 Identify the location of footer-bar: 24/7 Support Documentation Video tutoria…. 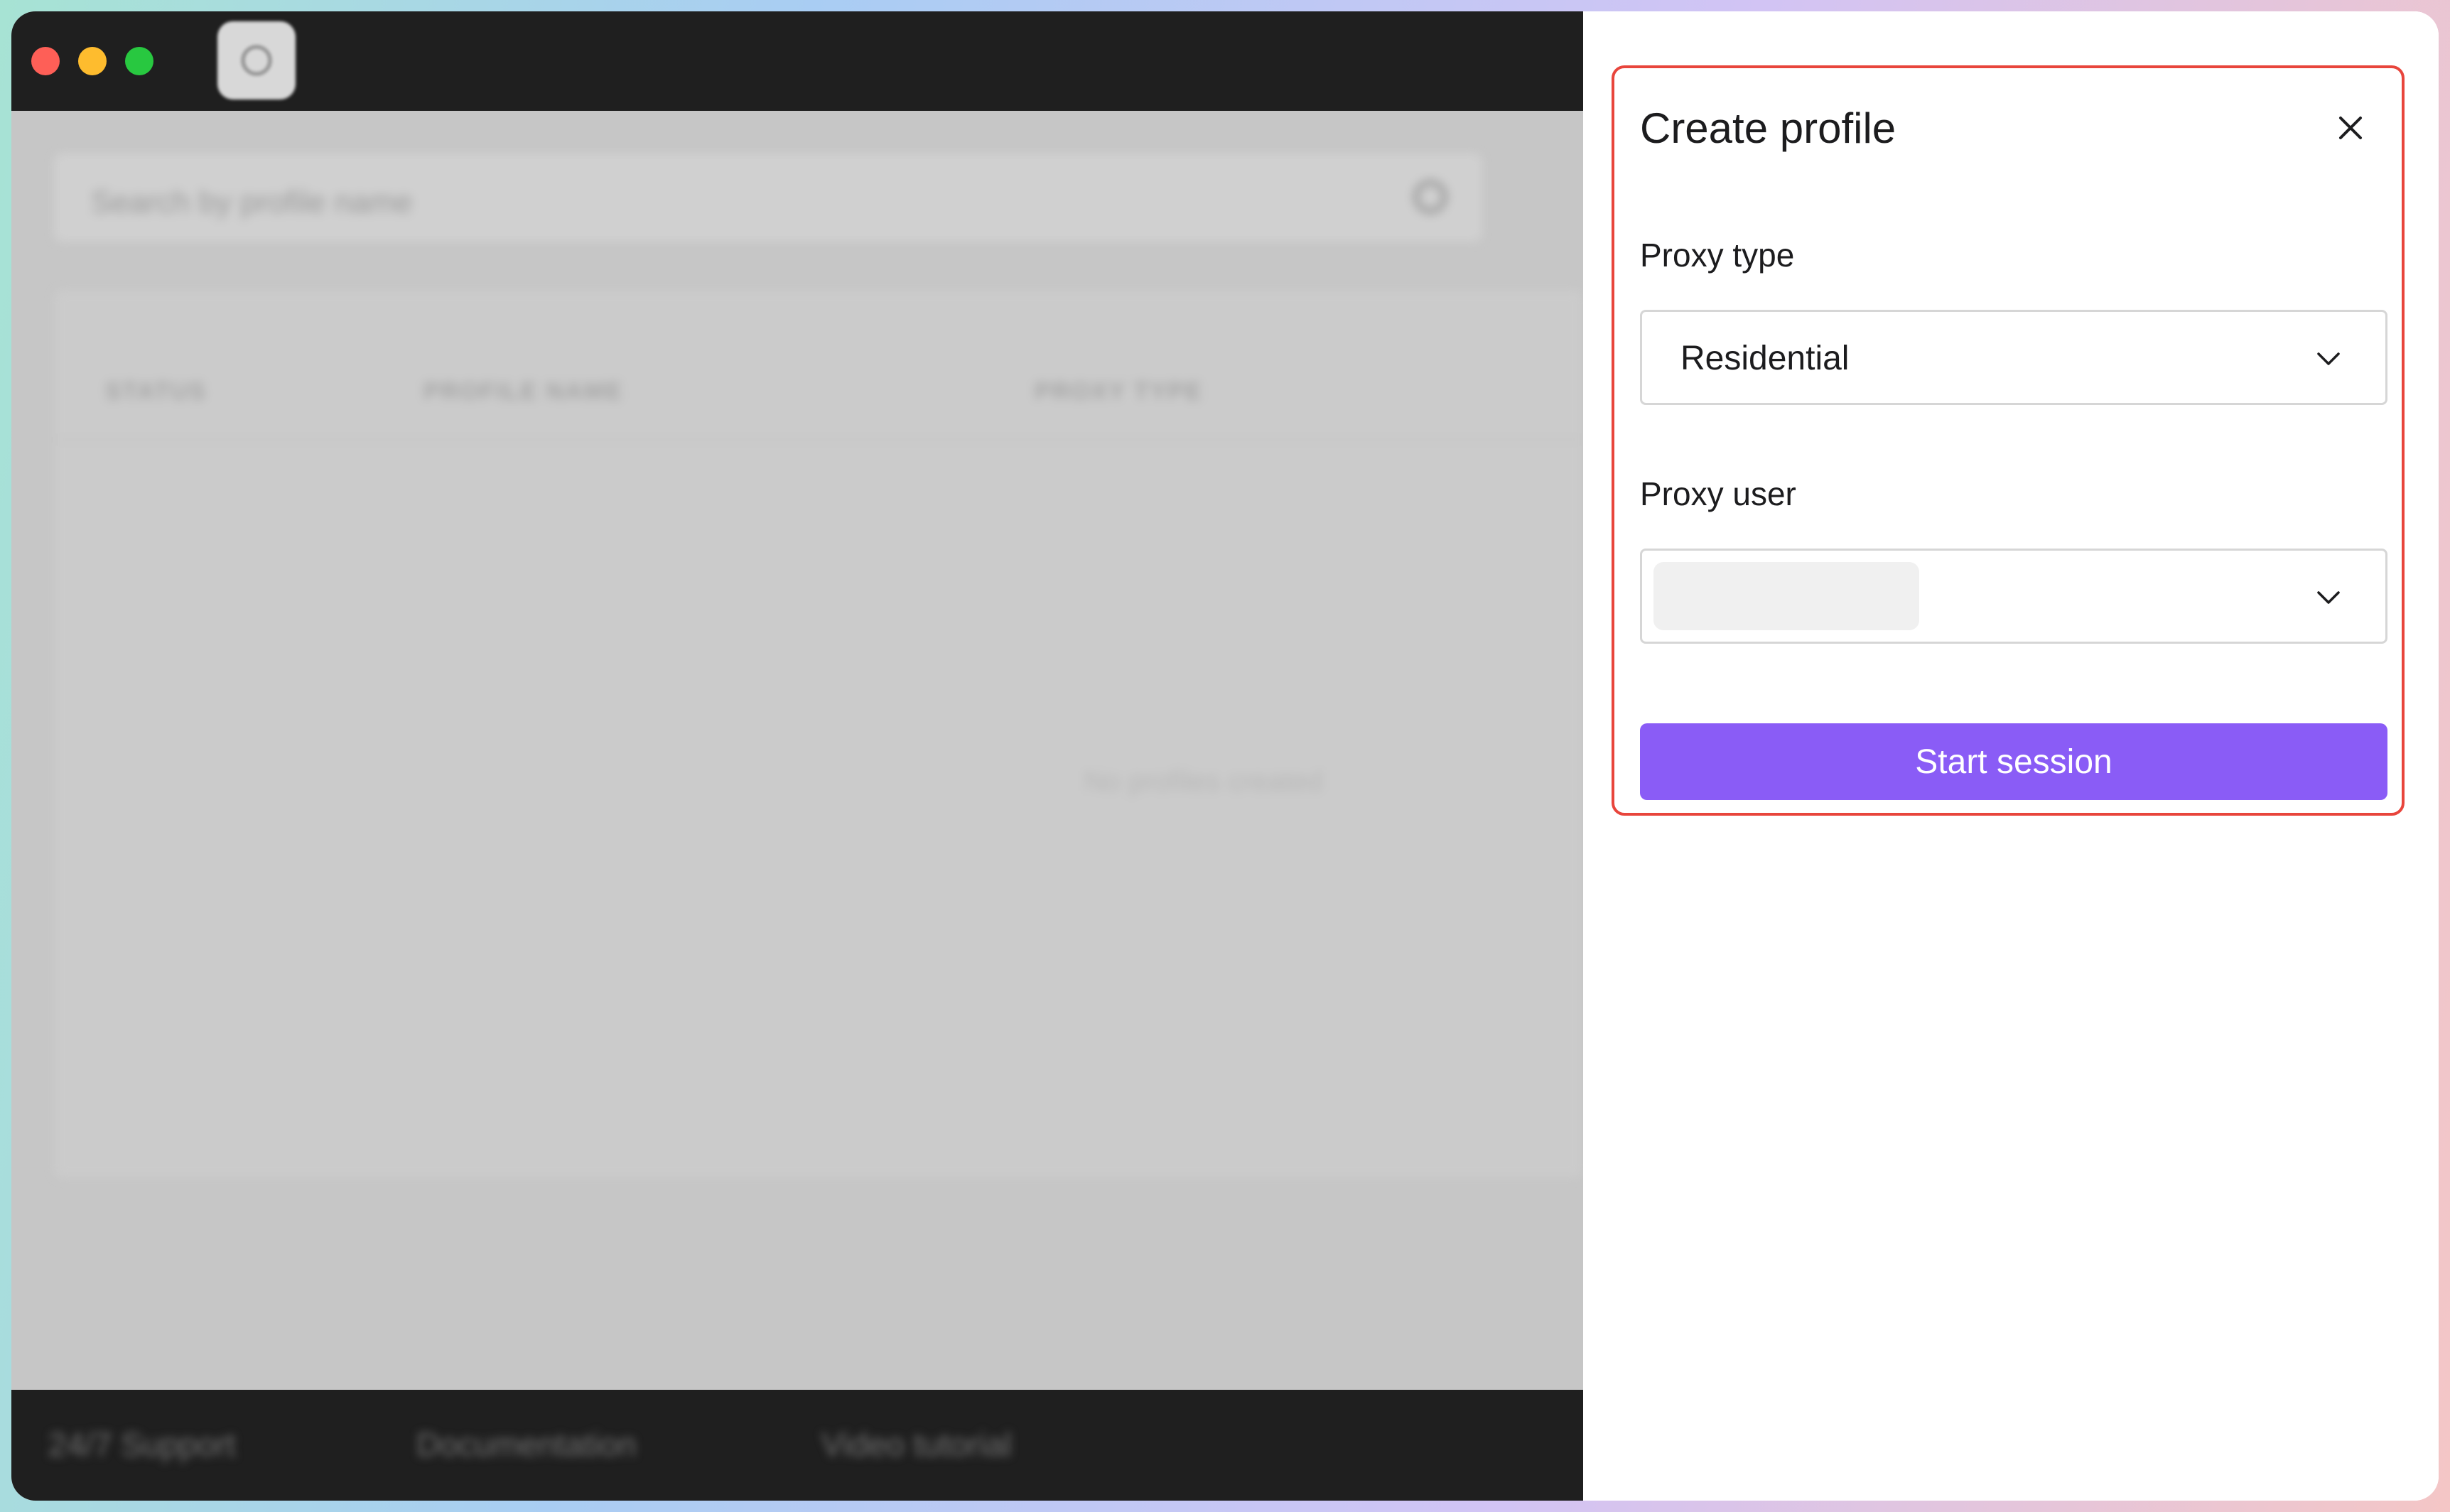
(797, 1445).